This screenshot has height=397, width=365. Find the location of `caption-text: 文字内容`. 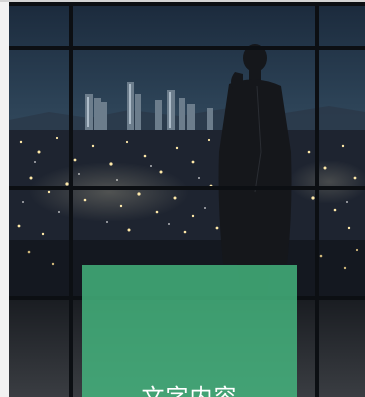

caption-text: 文字内容 is located at coordinates (189, 387).